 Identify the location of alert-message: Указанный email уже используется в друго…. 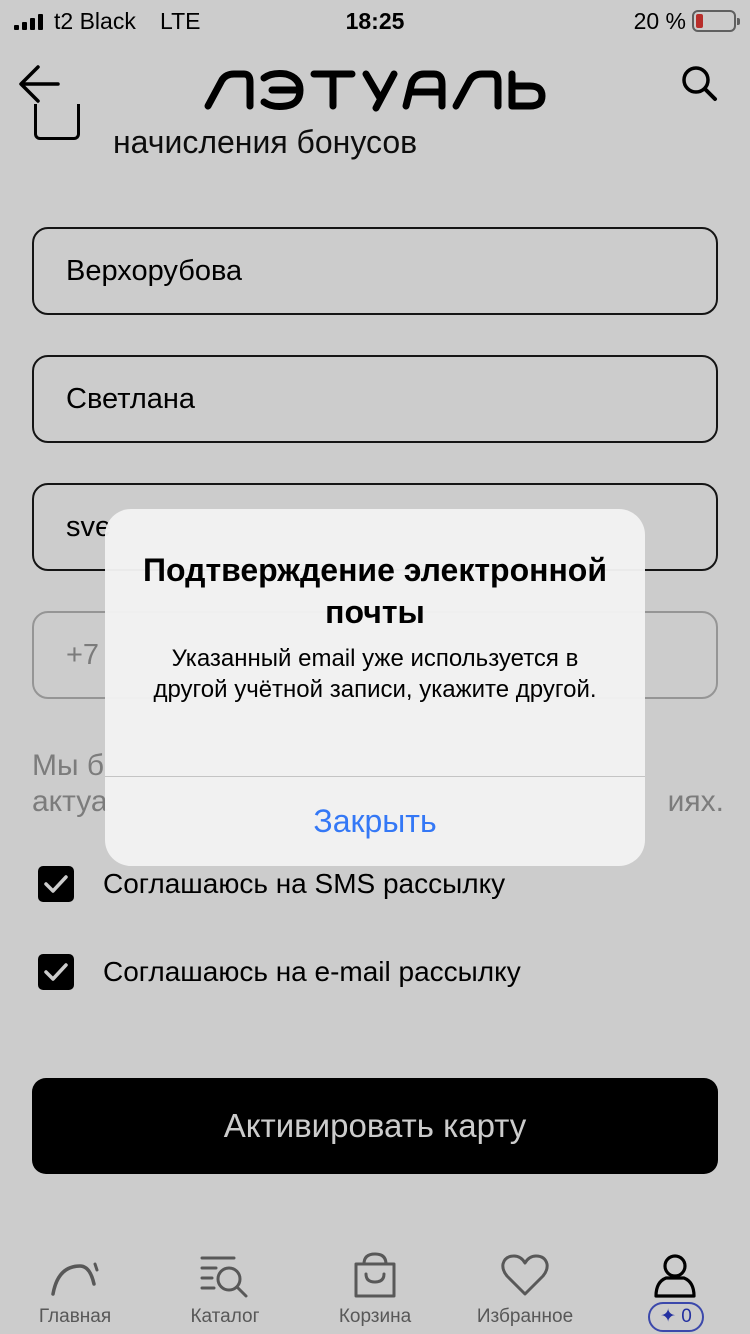
(375, 674).